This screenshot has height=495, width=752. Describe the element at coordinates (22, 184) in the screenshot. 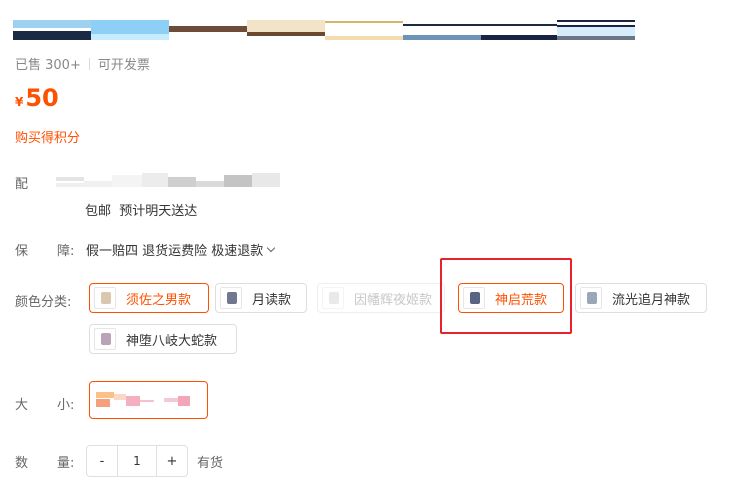

I see `shipping-label: 配` at that location.